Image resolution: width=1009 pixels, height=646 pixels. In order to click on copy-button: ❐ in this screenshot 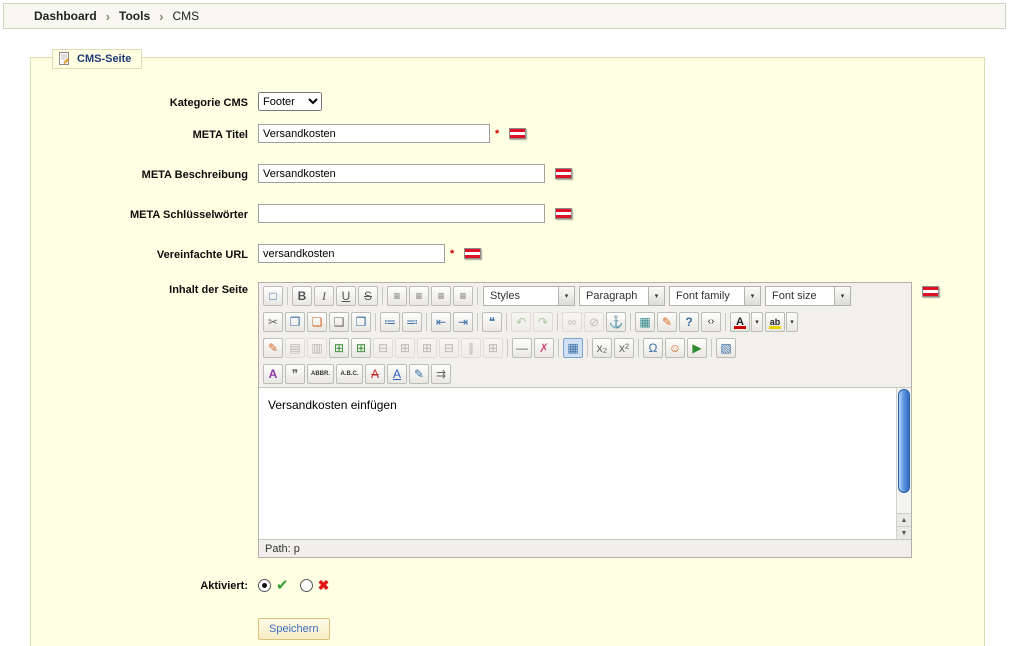, I will do `click(295, 322)`.